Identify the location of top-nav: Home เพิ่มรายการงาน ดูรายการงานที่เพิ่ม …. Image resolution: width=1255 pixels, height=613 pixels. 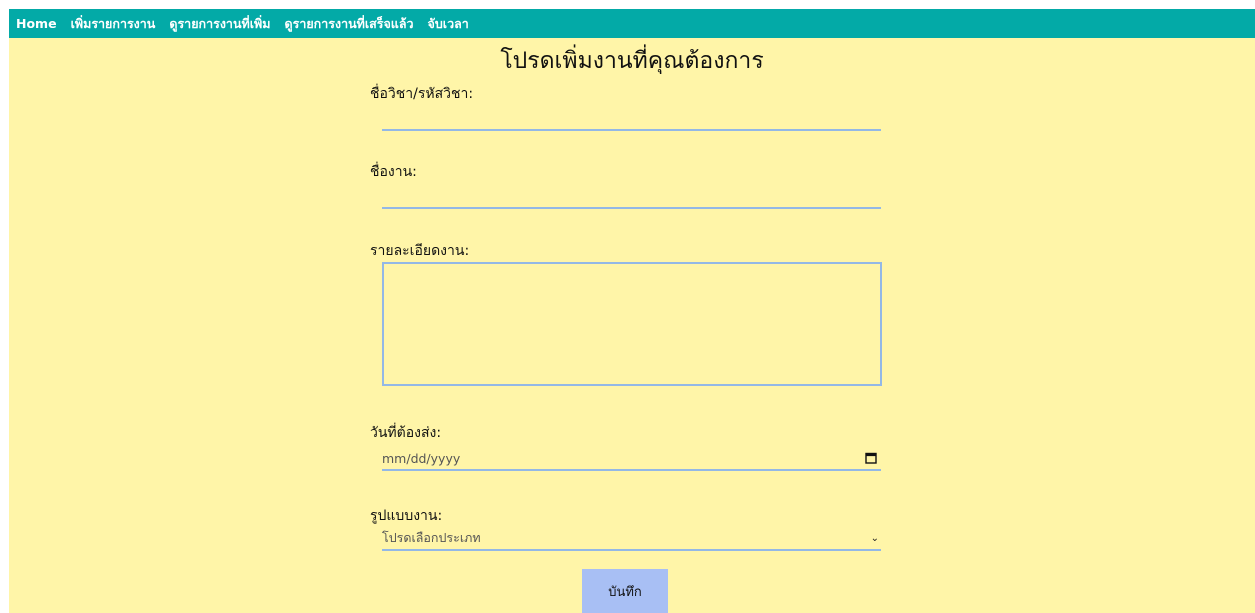
(632, 23).